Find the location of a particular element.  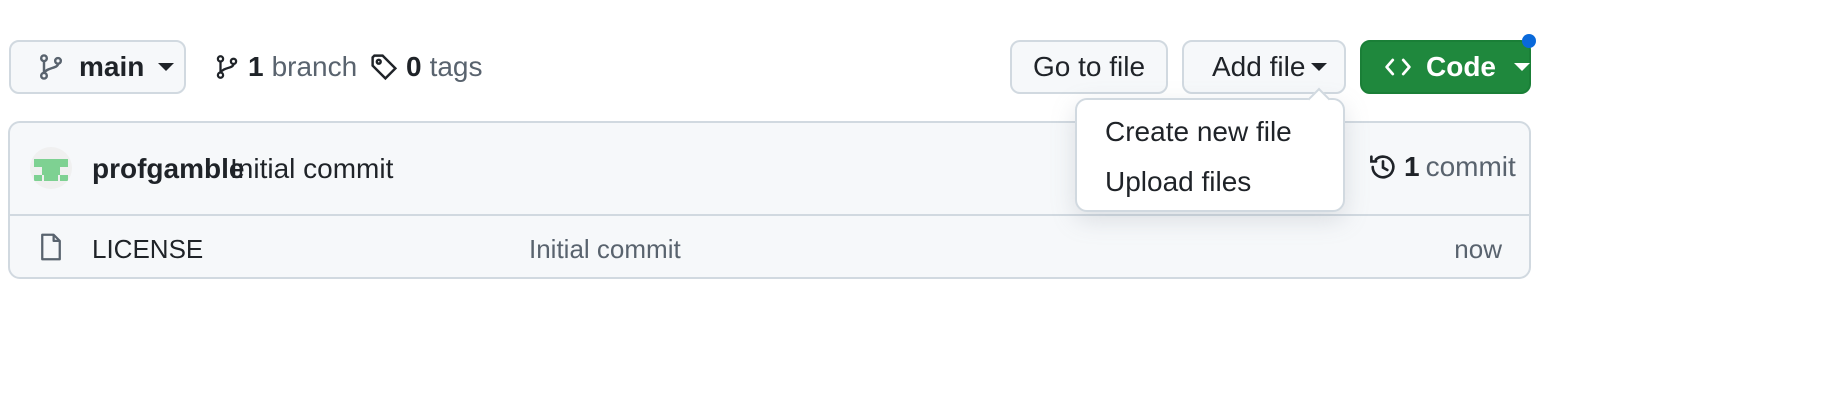

menu-item-upload-files: Upload files is located at coordinates (1178, 182).